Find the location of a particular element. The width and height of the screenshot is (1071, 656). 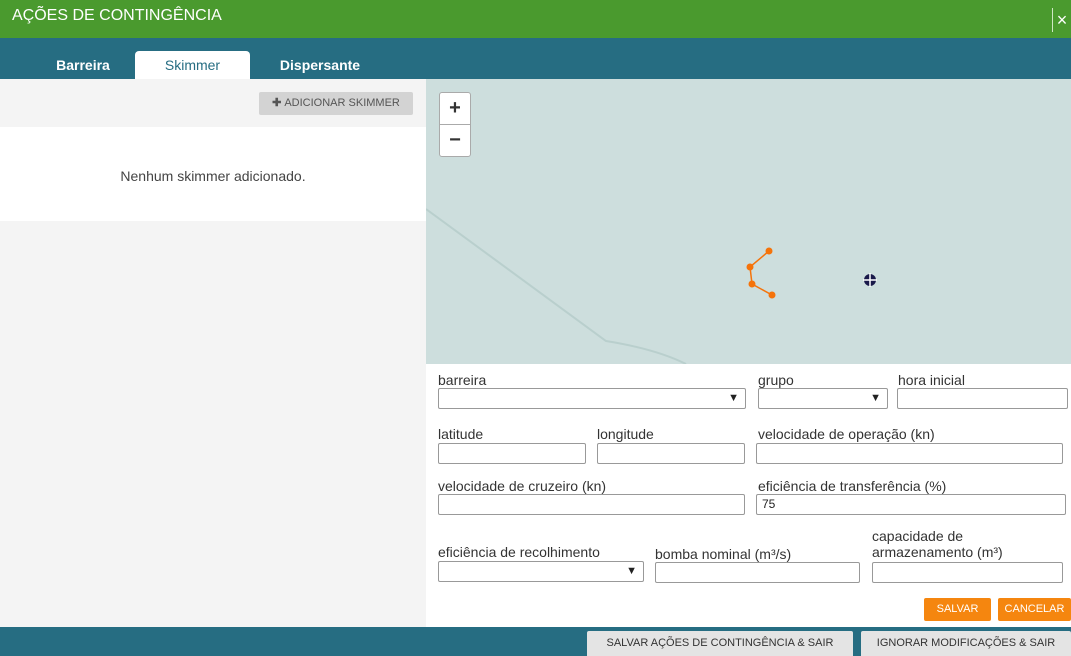

zoom-control: + − is located at coordinates (455, 124).